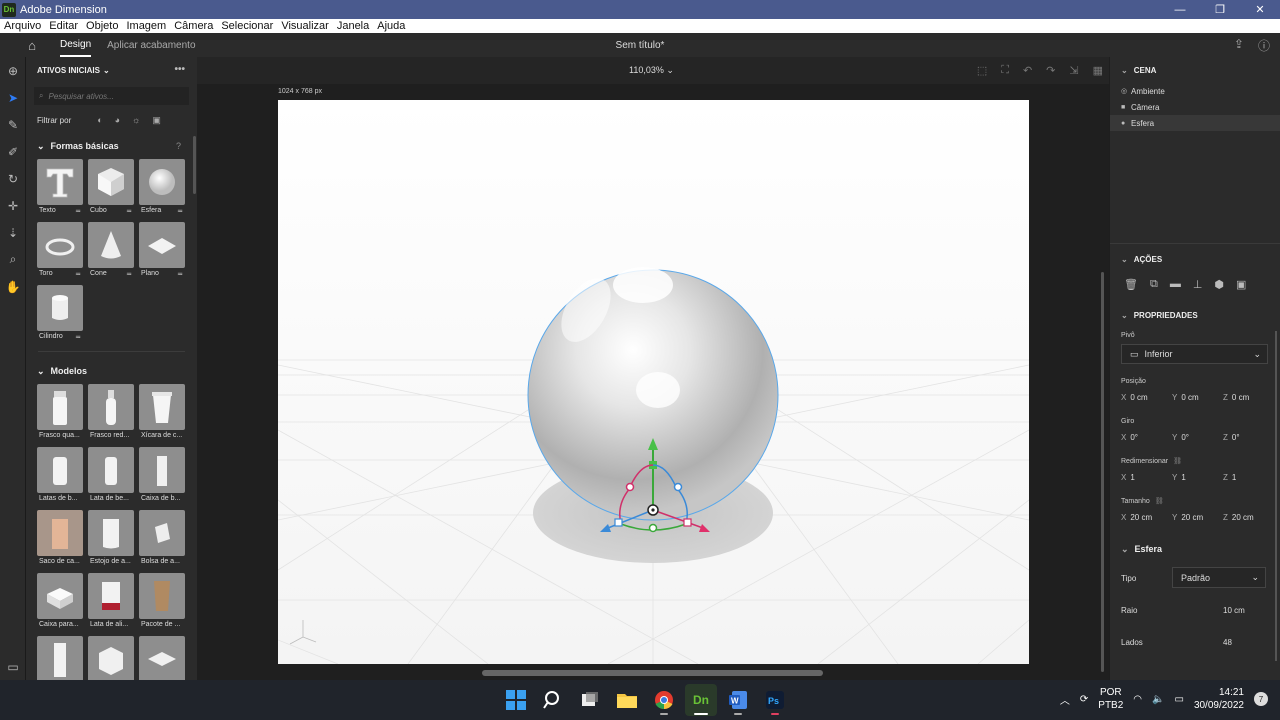 This screenshot has height=720, width=1280. Describe the element at coordinates (13, 259) in the screenshot. I see `zoom-icon: ⌕` at that location.